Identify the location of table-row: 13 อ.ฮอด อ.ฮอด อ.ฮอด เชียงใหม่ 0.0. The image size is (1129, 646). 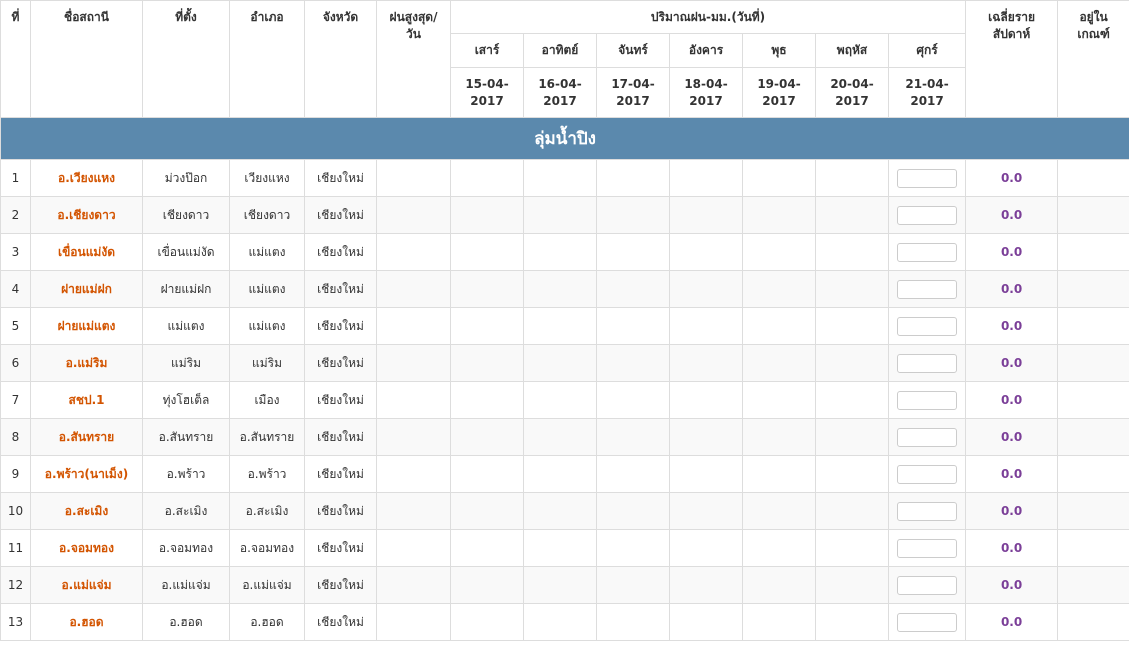
(564, 622).